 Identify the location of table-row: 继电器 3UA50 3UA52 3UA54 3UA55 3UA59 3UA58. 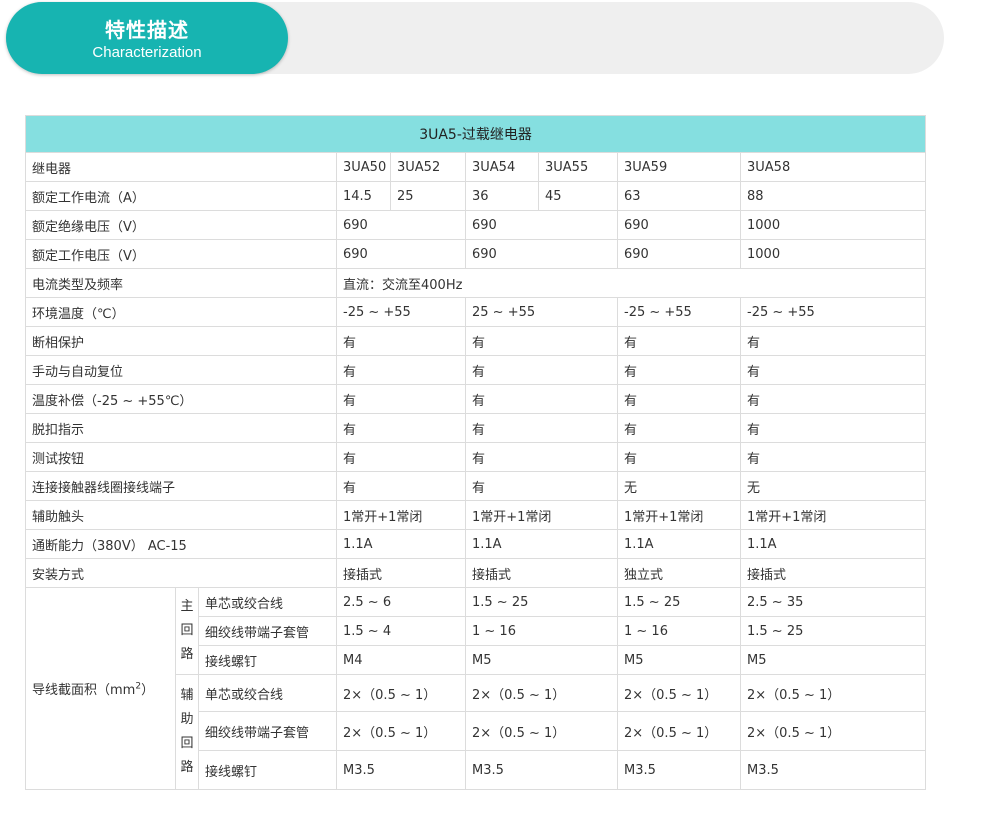
(476, 167).